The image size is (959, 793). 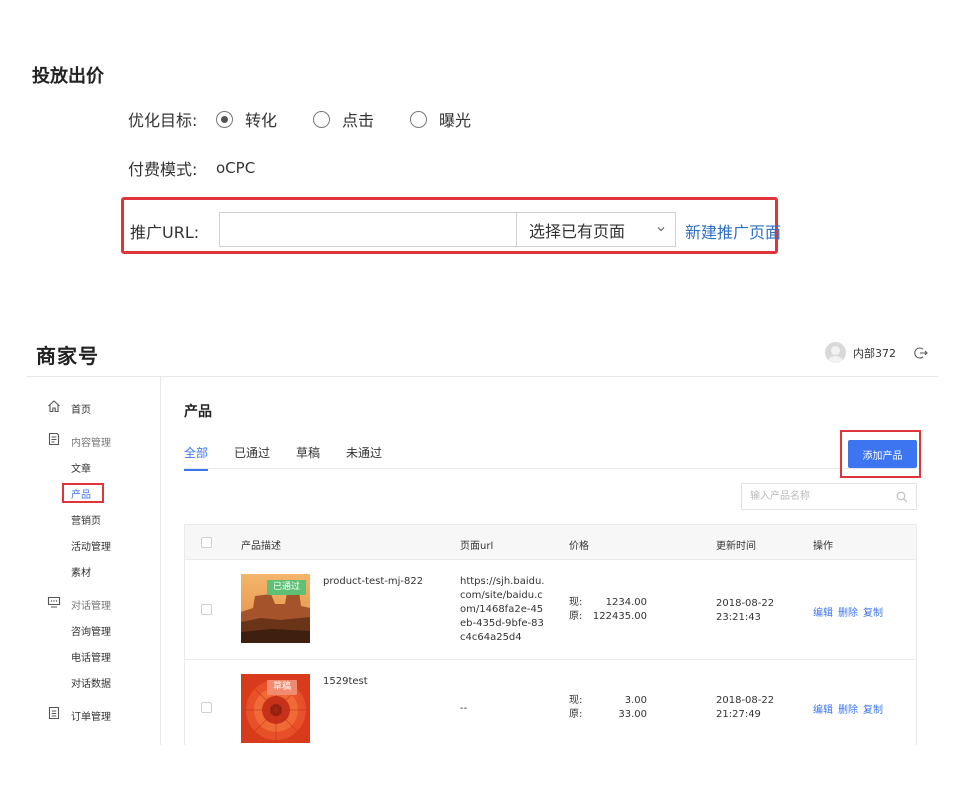 I want to click on goal-radio-click: 点击, so click(x=343, y=119).